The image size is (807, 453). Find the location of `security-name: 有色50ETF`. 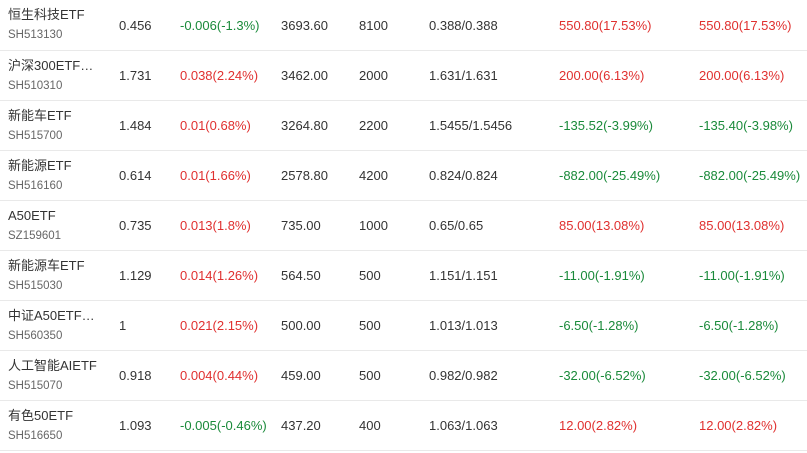

security-name: 有色50ETF is located at coordinates (41, 415).